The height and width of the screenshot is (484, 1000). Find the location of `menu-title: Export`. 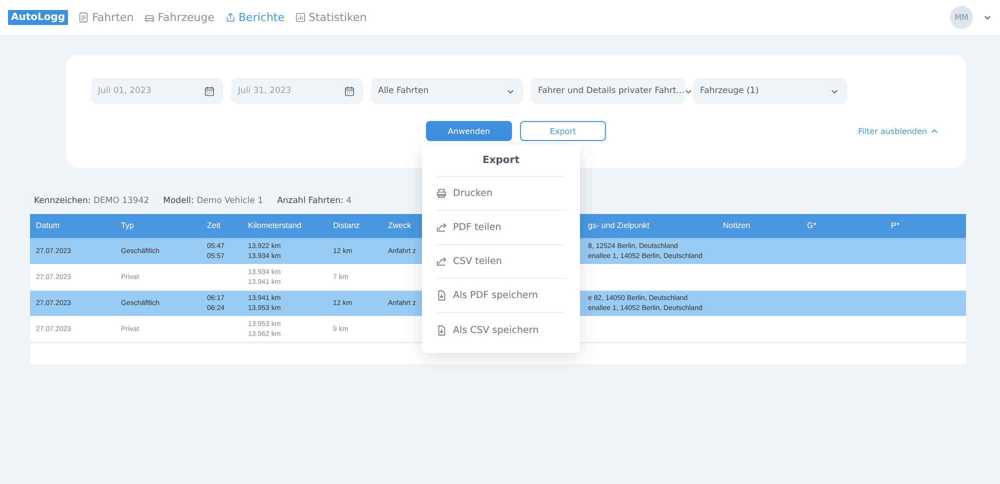

menu-title: Export is located at coordinates (501, 166).